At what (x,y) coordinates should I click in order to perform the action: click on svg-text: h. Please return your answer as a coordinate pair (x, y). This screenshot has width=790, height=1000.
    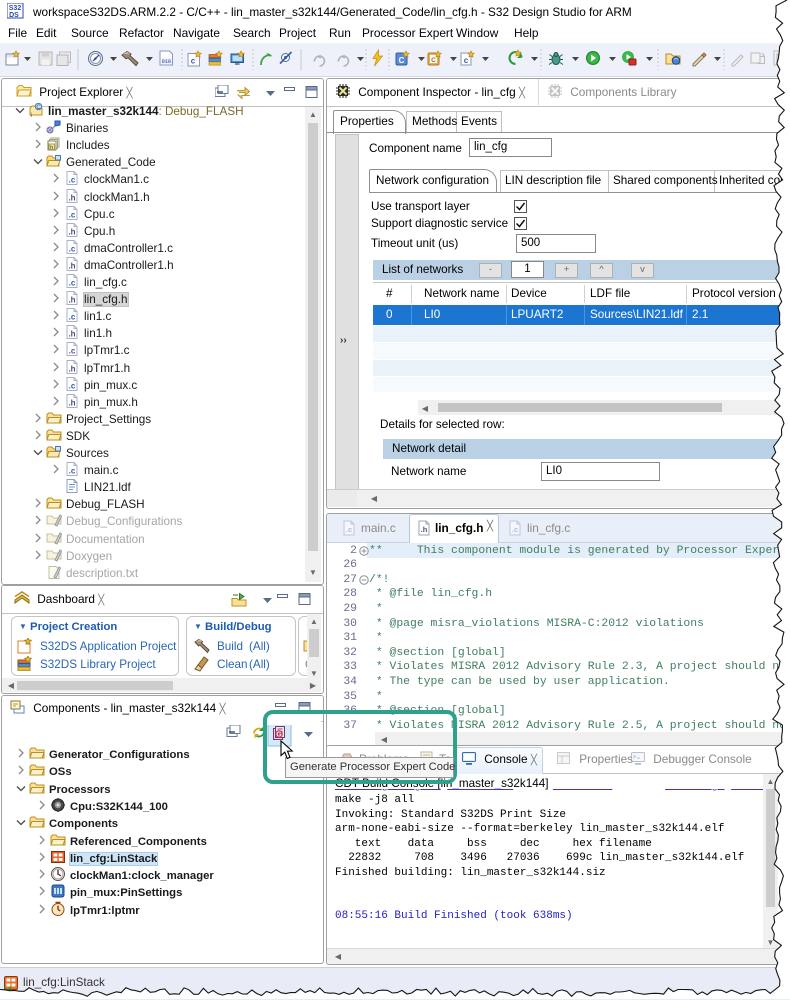
    Looking at the image, I should click on (51, 148).